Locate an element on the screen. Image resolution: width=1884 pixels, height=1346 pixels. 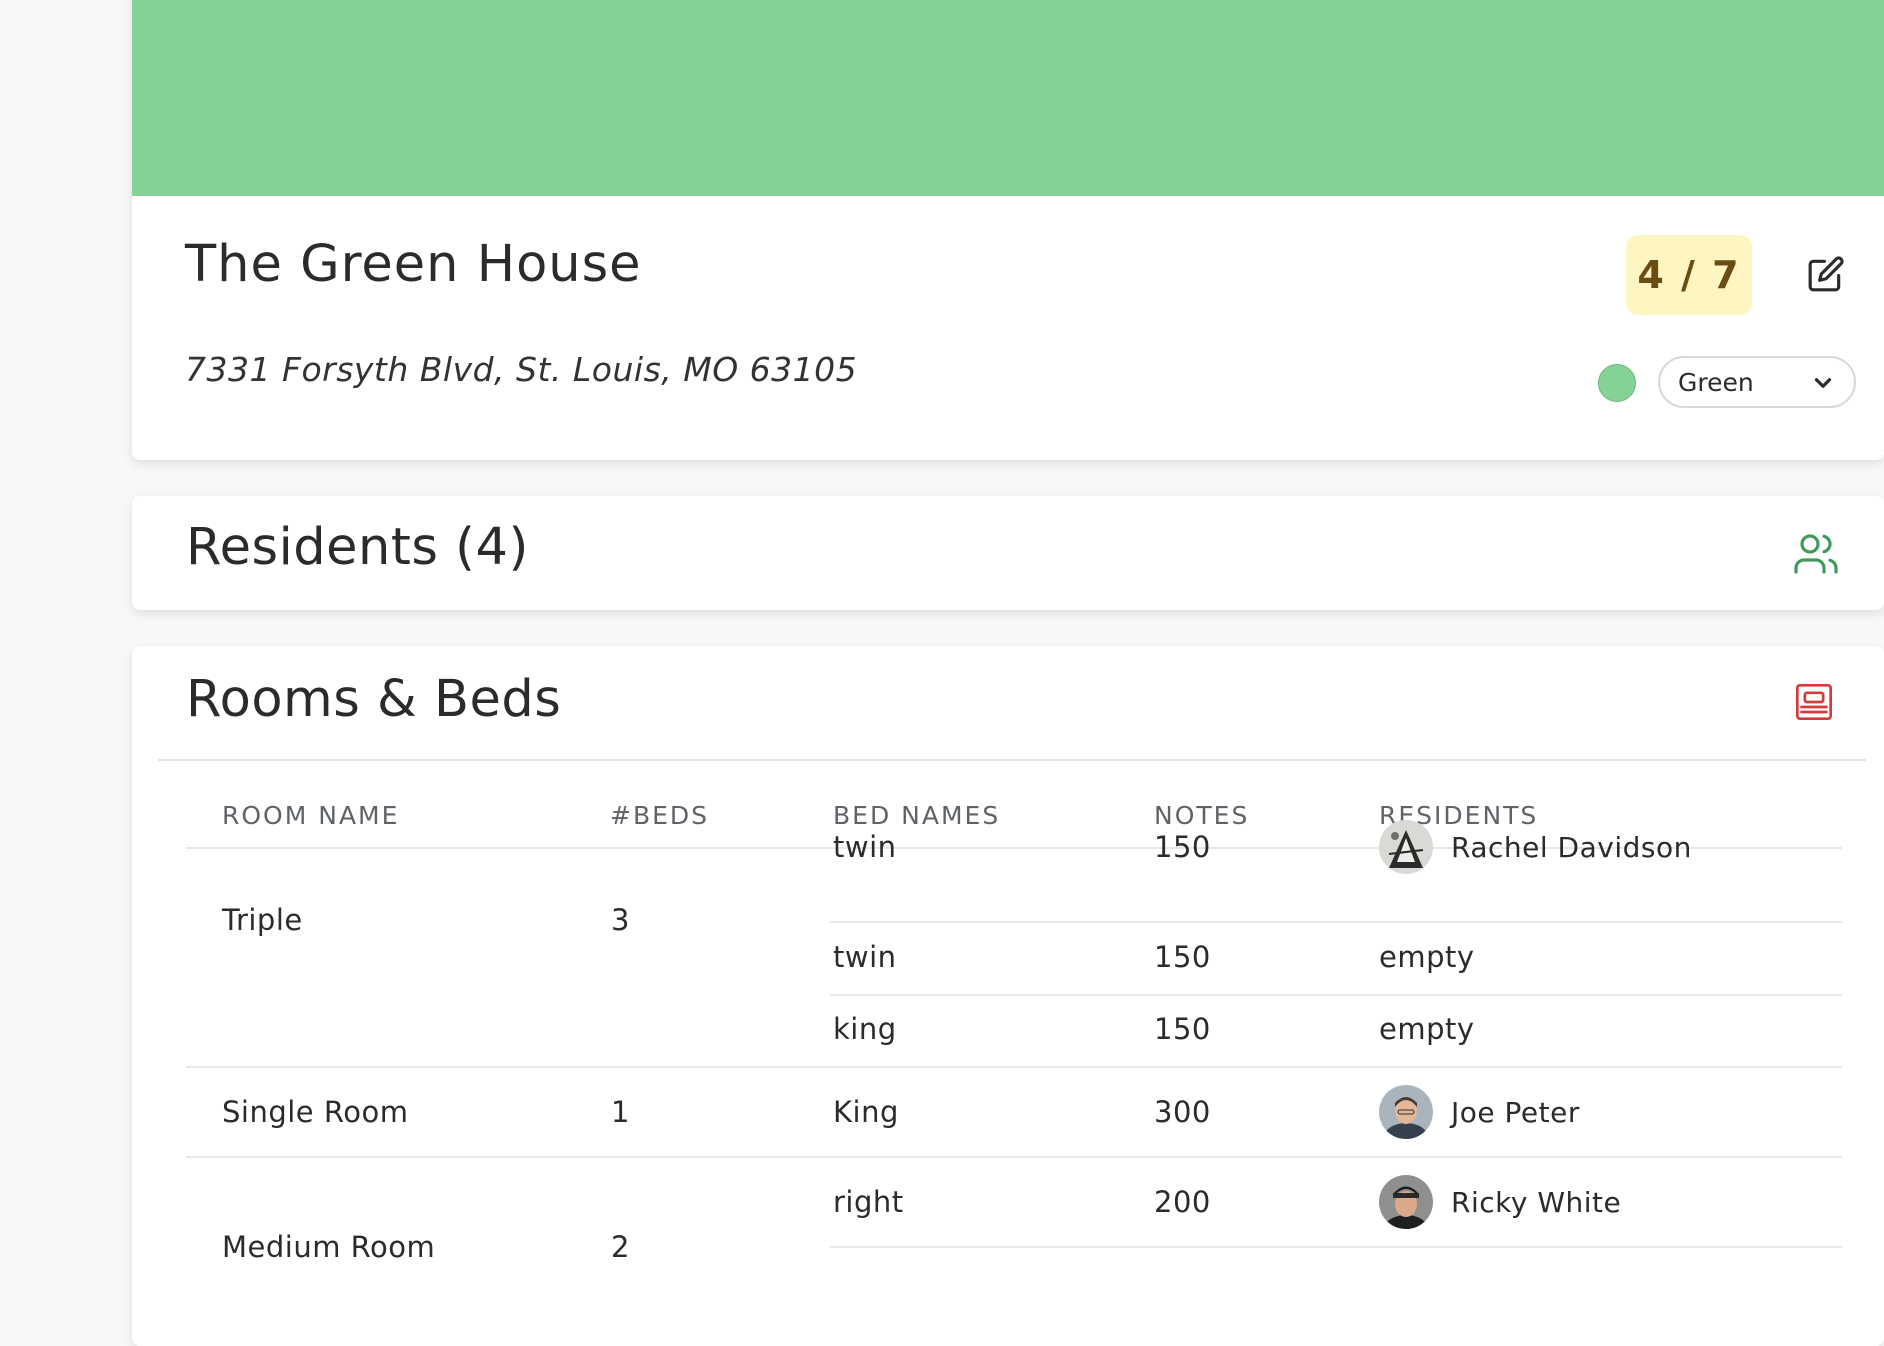
house-title: The Green House is located at coordinates (413, 264).